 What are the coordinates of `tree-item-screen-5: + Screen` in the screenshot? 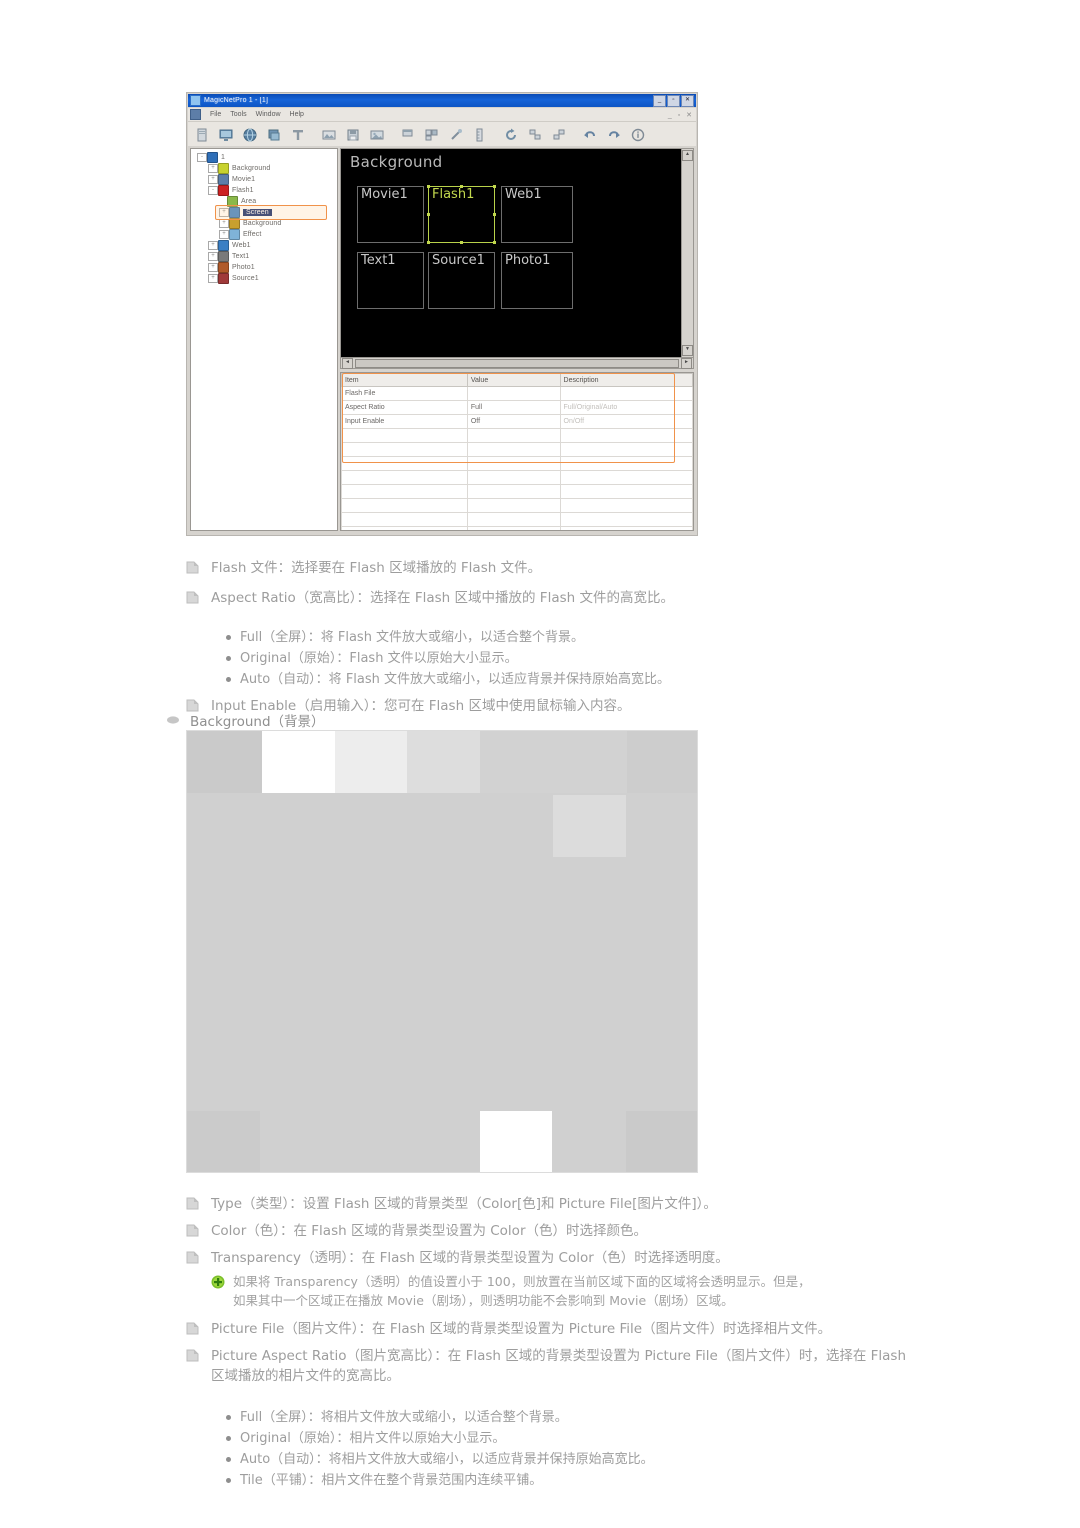 It's located at (264, 212).